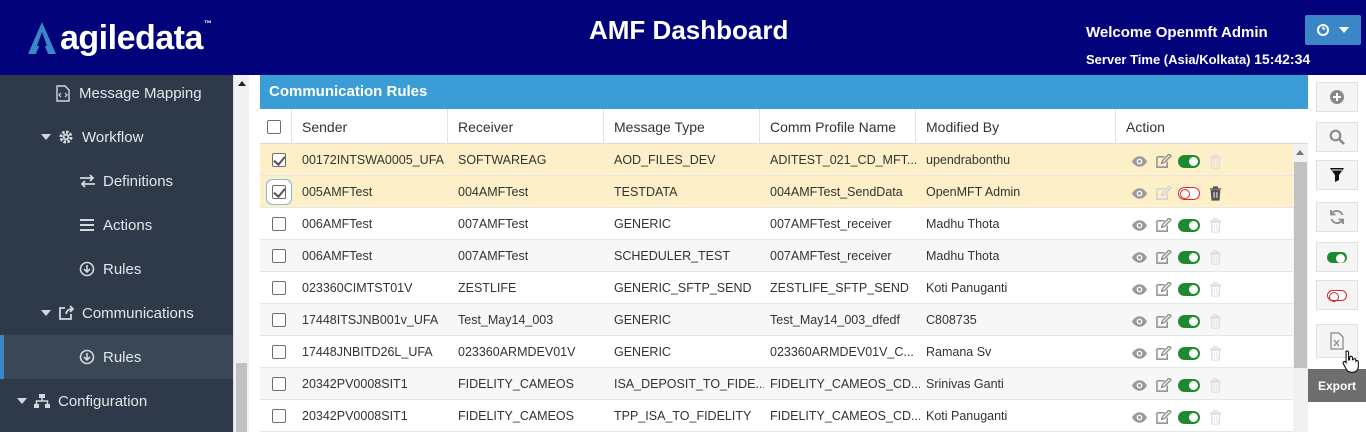 This screenshot has height=432, width=1366. I want to click on cell-modified-by: Ramana Sv, so click(959, 352).